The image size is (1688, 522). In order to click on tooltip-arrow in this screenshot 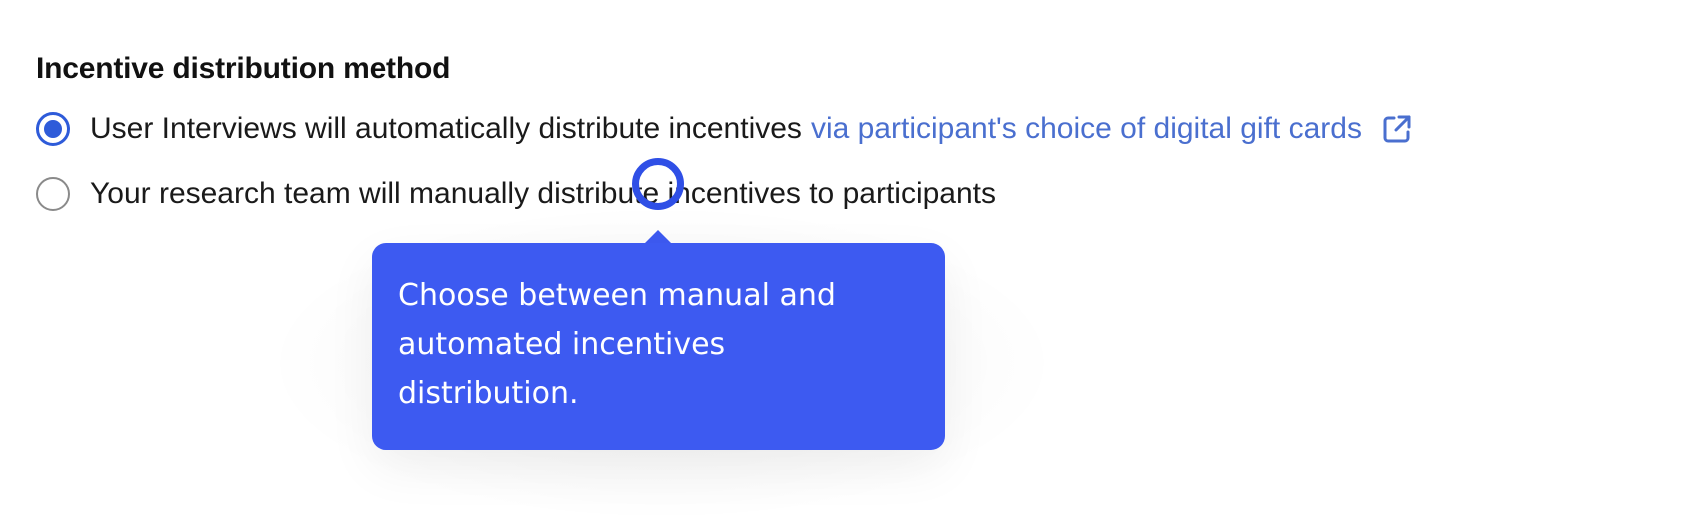, I will do `click(658, 237)`.